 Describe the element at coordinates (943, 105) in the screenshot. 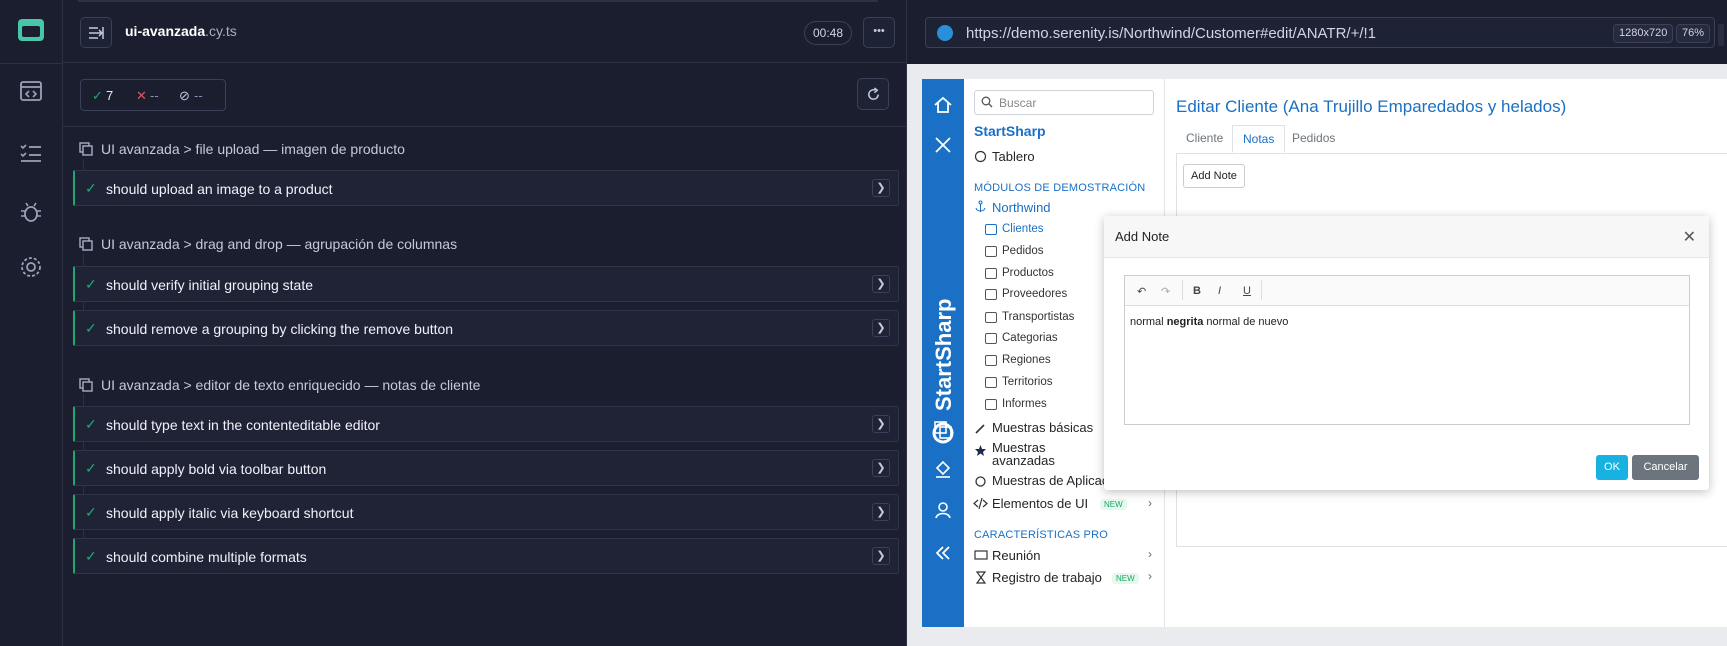

I see `home-icon` at that location.